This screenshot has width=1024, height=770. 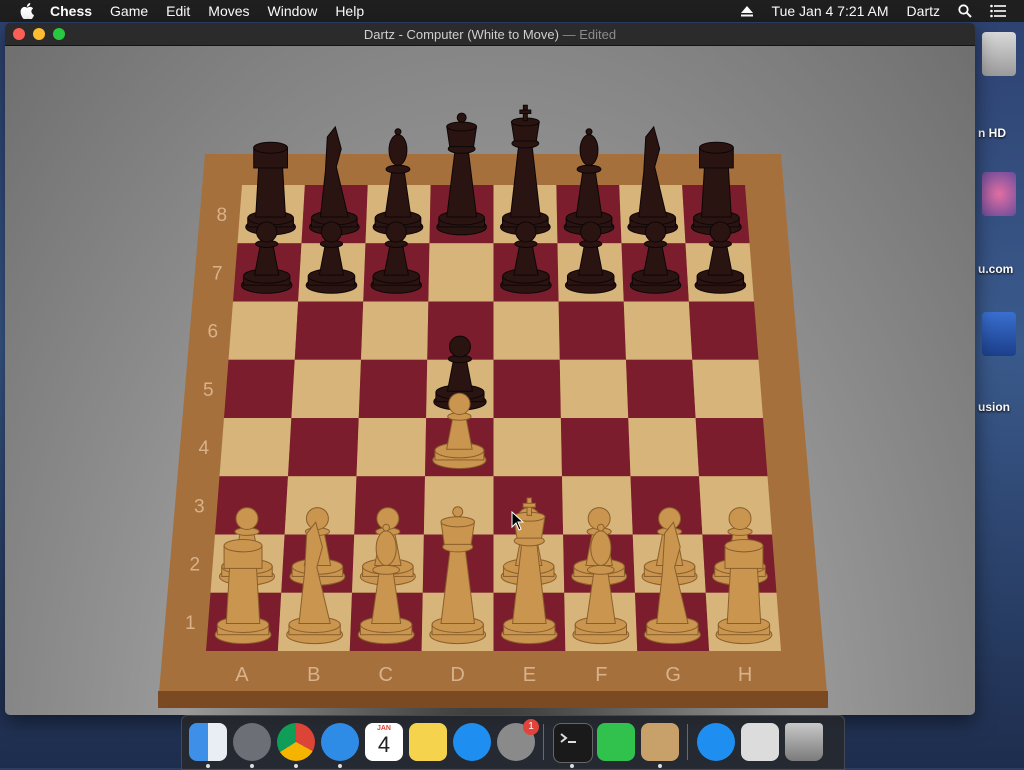 I want to click on board-square-a4, so click(x=255, y=447).